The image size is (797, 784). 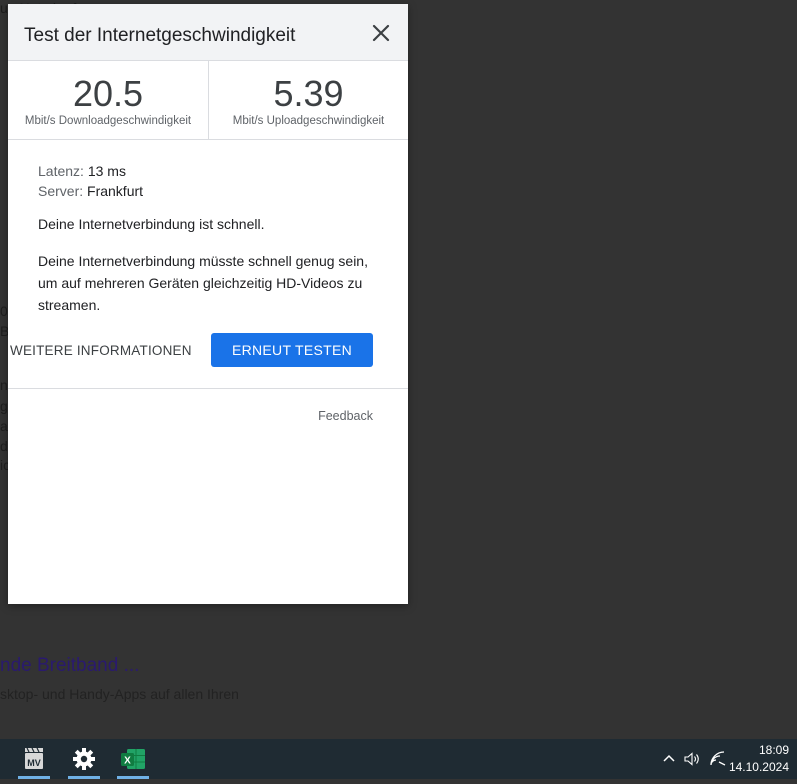 I want to click on connection-details: Latenz: 13 ms Server: Frankfurt, so click(x=213, y=181).